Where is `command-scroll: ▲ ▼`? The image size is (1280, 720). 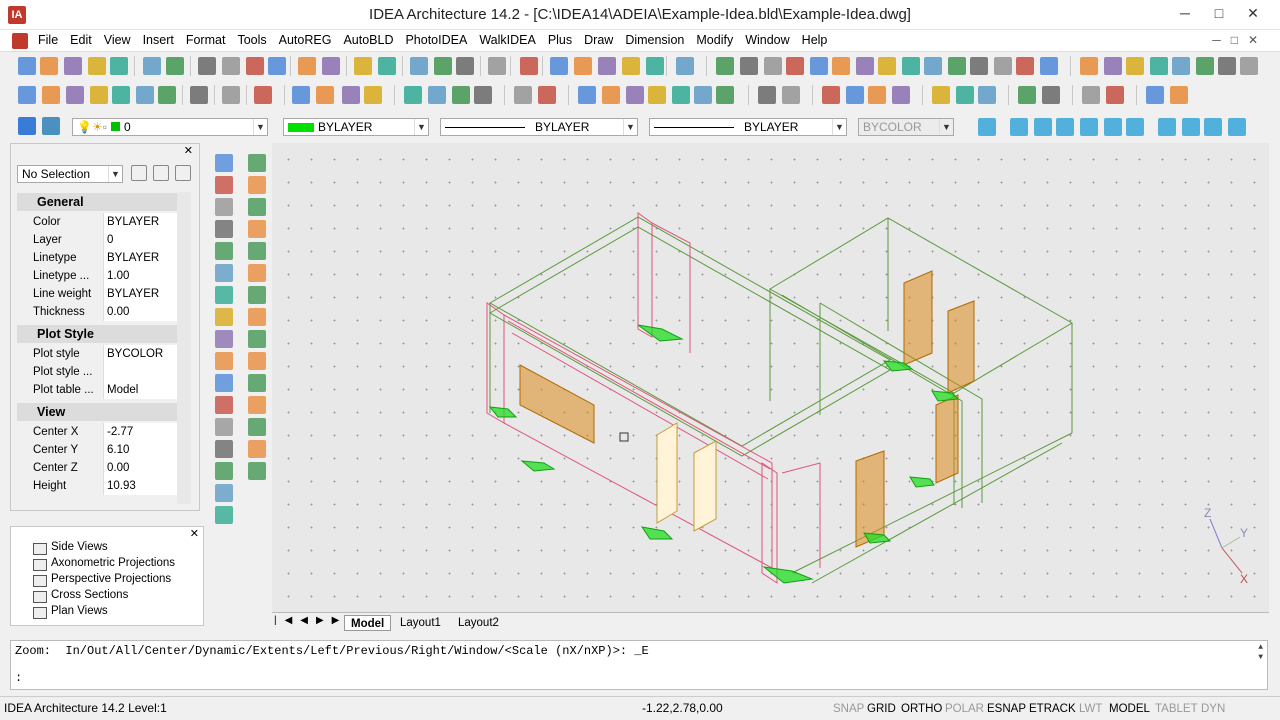 command-scroll: ▲ ▼ is located at coordinates (1260, 653).